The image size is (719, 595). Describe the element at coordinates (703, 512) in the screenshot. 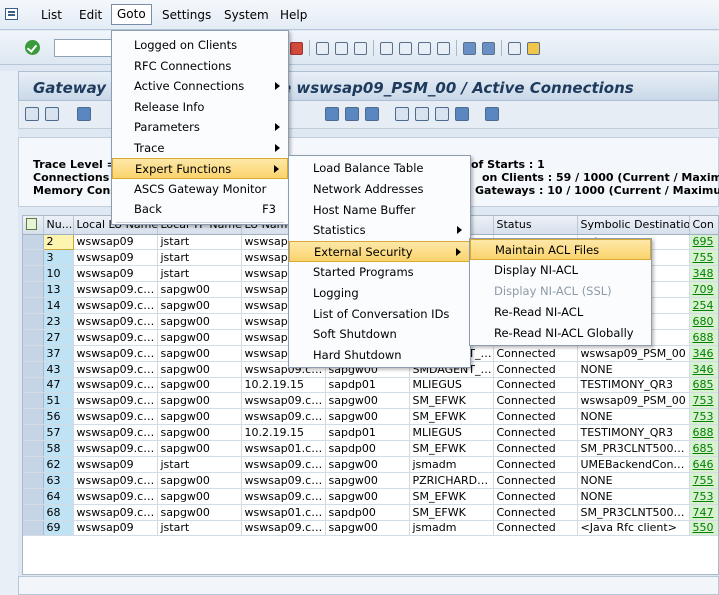

I see `connection-link: 747` at that location.